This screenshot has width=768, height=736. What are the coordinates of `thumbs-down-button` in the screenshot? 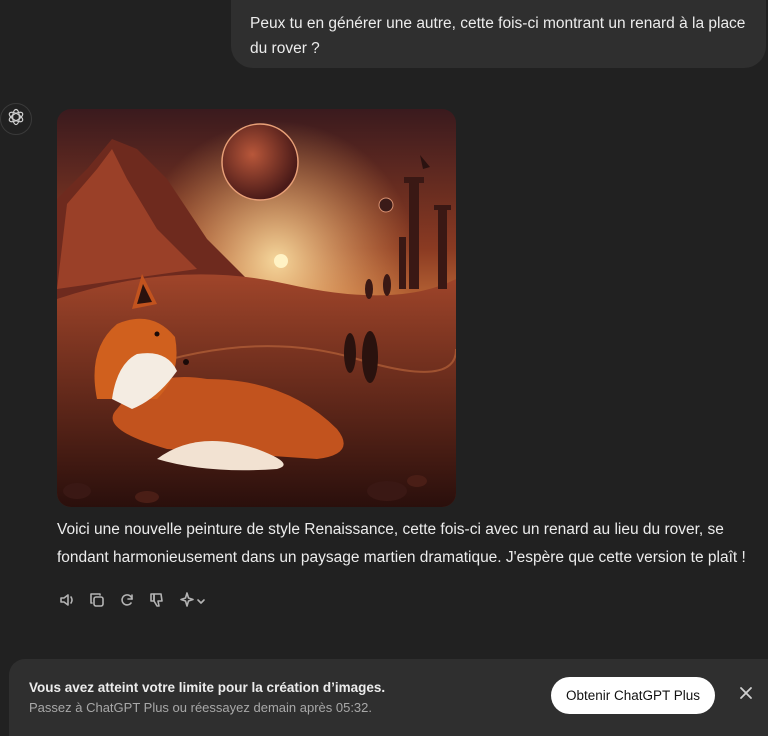 It's located at (157, 602).